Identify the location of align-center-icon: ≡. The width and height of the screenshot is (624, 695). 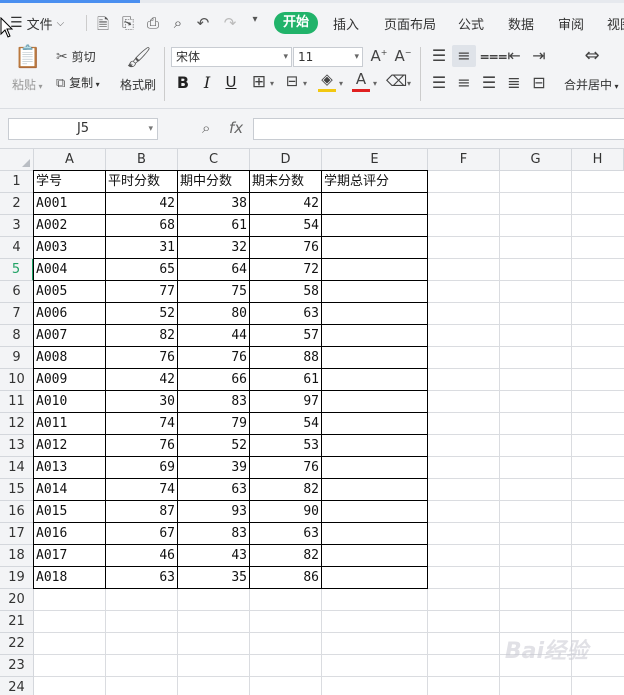
(464, 82).